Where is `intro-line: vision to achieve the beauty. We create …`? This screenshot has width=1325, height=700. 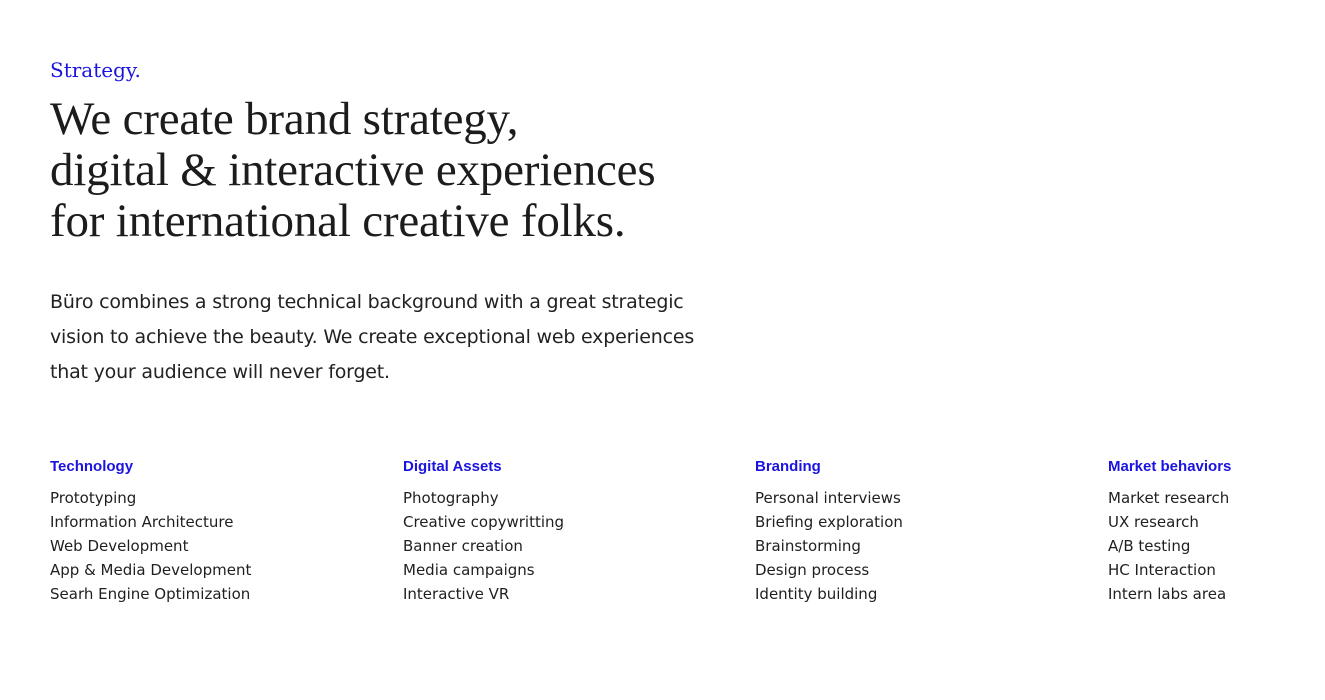 intro-line: vision to achieve the beauty. We create … is located at coordinates (372, 337).